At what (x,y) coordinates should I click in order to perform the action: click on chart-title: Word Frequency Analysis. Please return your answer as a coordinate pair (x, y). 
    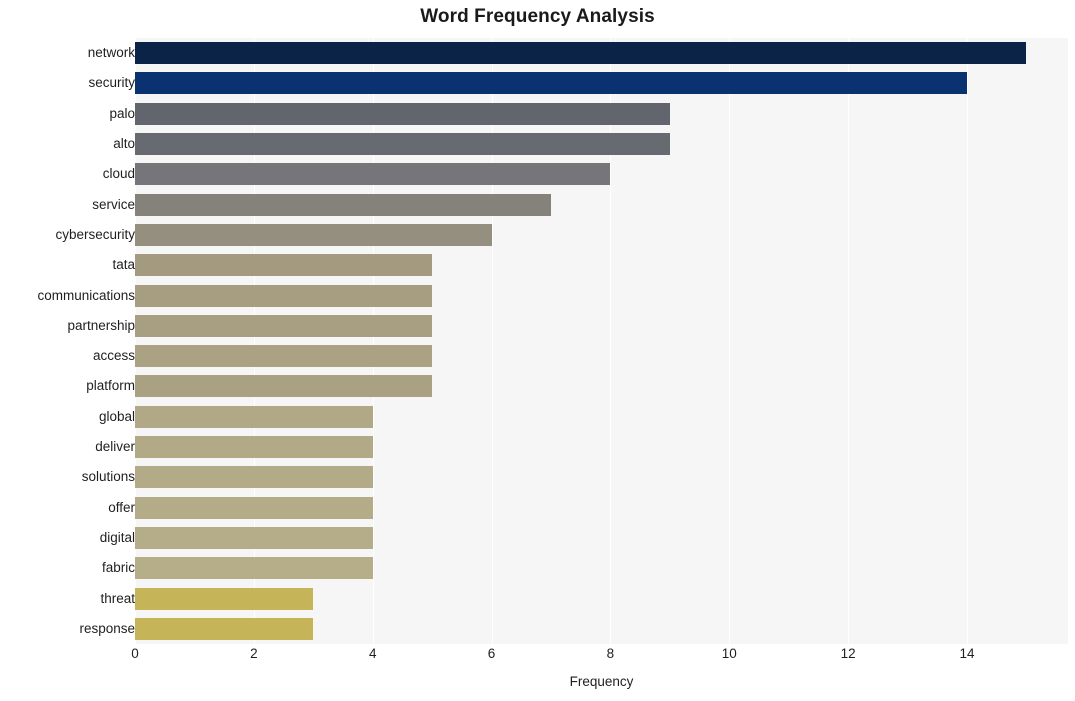
    Looking at the image, I should click on (537, 16).